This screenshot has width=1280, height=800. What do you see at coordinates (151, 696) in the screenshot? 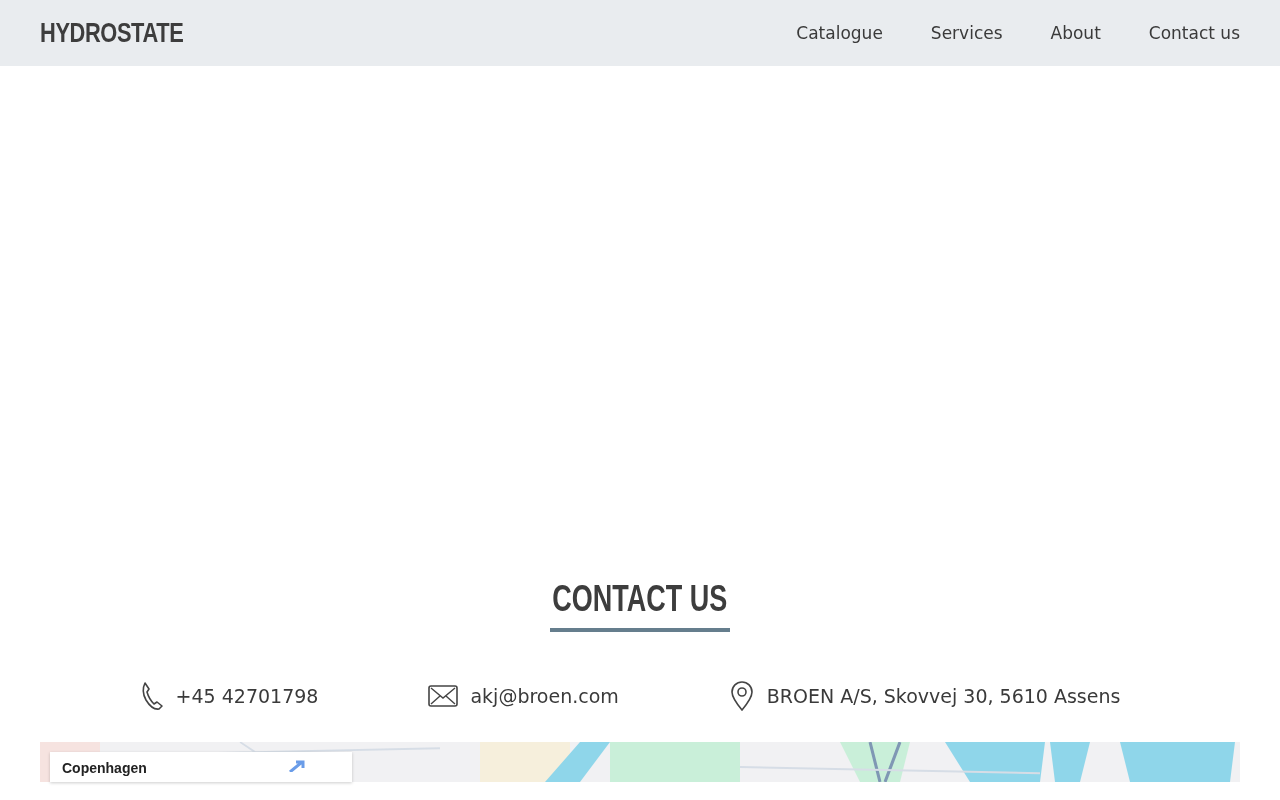
I see `phone-icon` at bounding box center [151, 696].